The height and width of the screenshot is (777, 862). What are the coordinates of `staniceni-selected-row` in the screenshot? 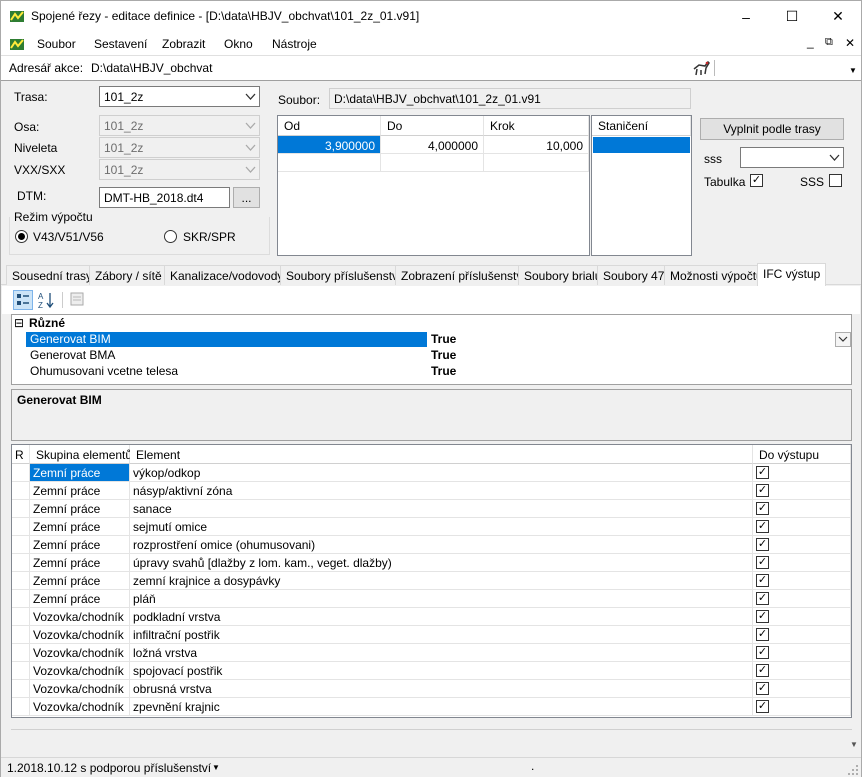 It's located at (641, 145).